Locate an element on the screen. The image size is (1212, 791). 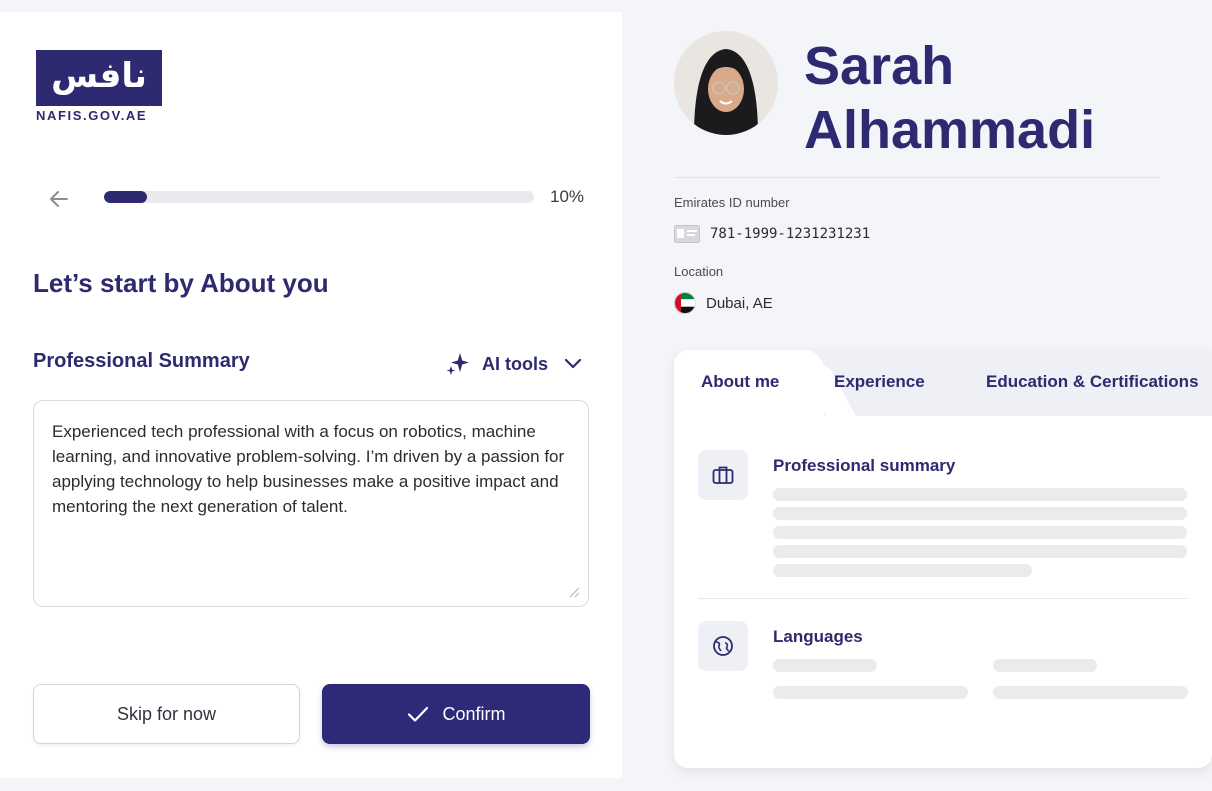
emirates-id-number: 781-1999-1231231231 is located at coordinates (790, 234).